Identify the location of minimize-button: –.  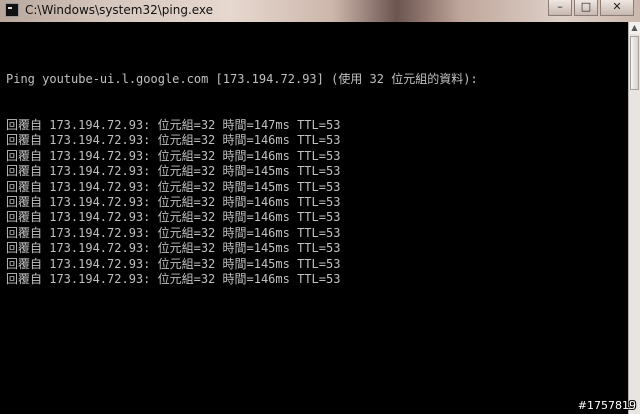
(560, 8).